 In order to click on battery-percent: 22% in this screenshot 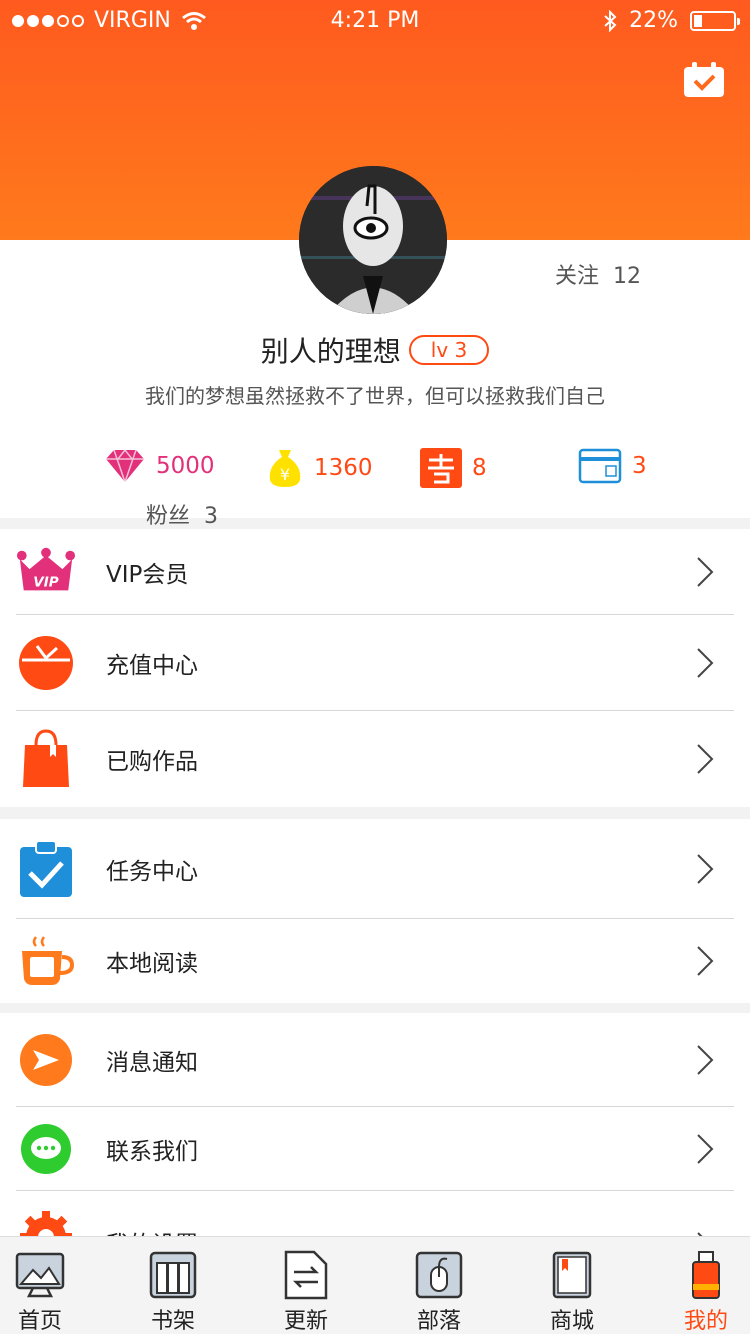, I will do `click(653, 20)`.